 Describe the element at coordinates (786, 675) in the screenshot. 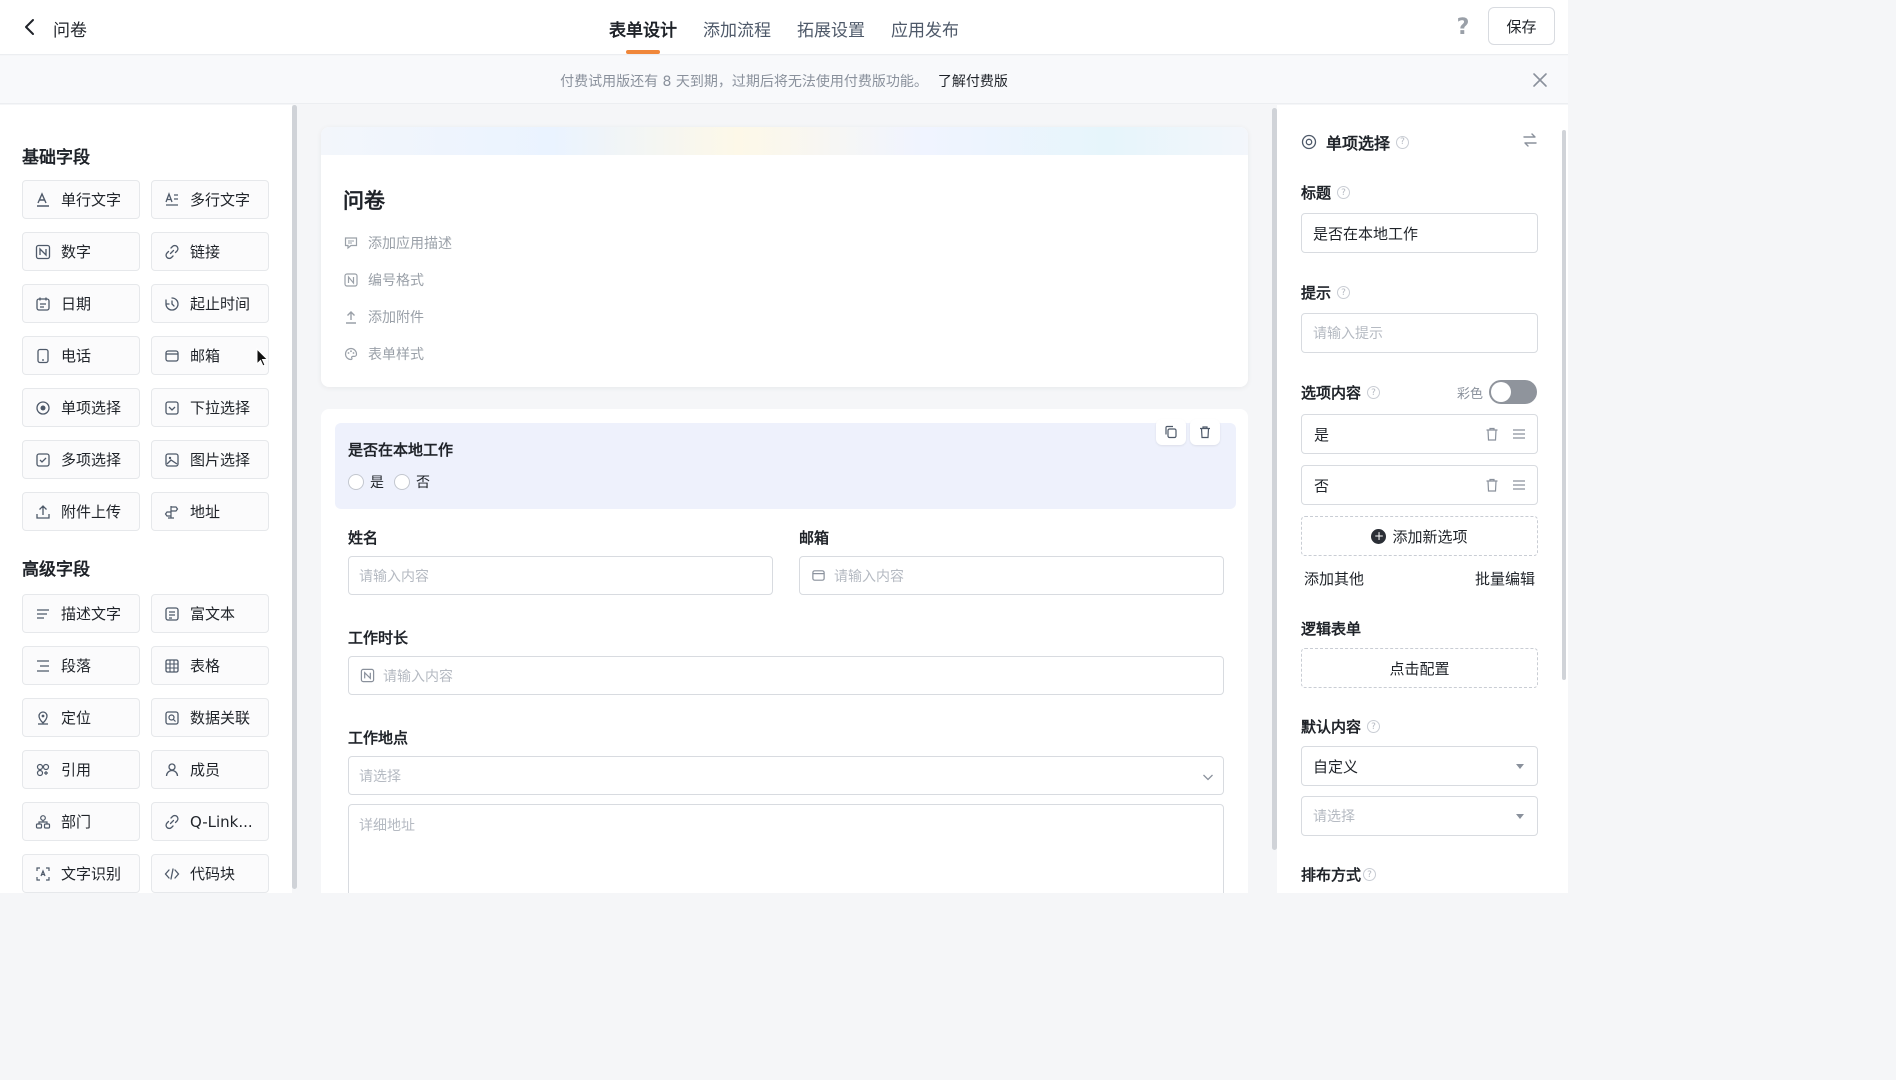

I see `duration-input: 请输入内容` at that location.